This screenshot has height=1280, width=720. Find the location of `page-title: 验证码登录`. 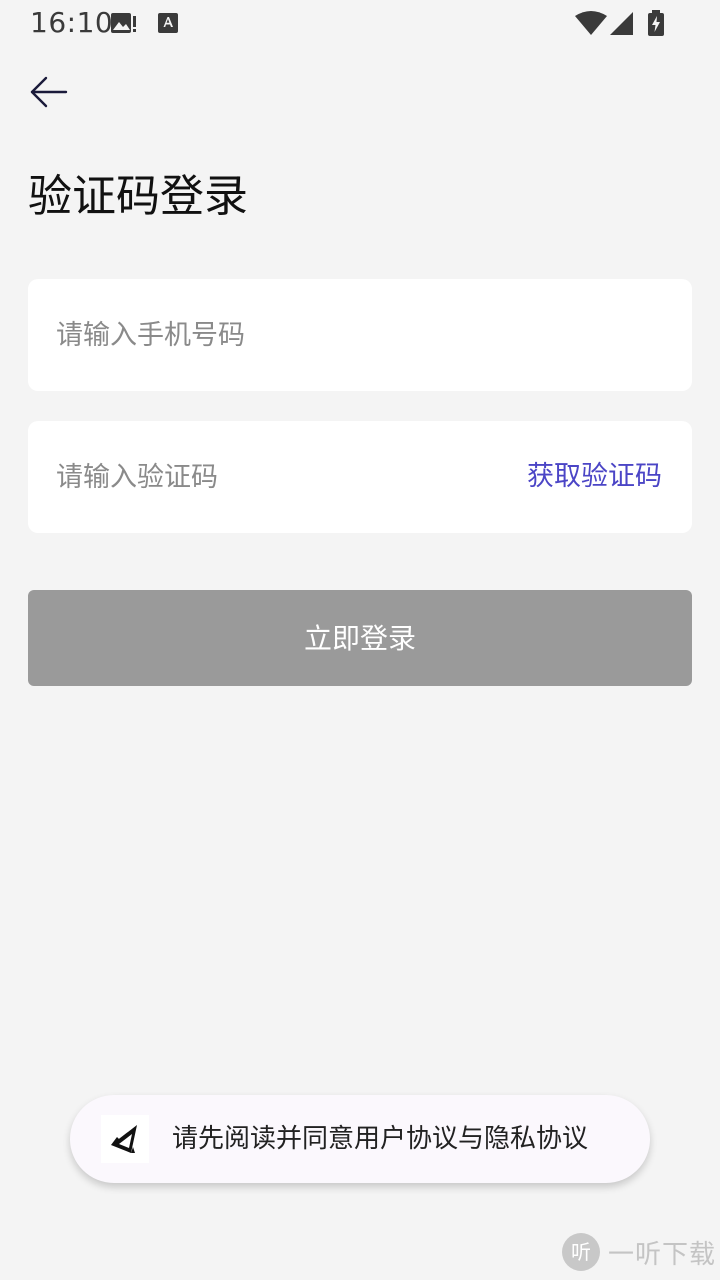

page-title: 验证码登录 is located at coordinates (138, 196).